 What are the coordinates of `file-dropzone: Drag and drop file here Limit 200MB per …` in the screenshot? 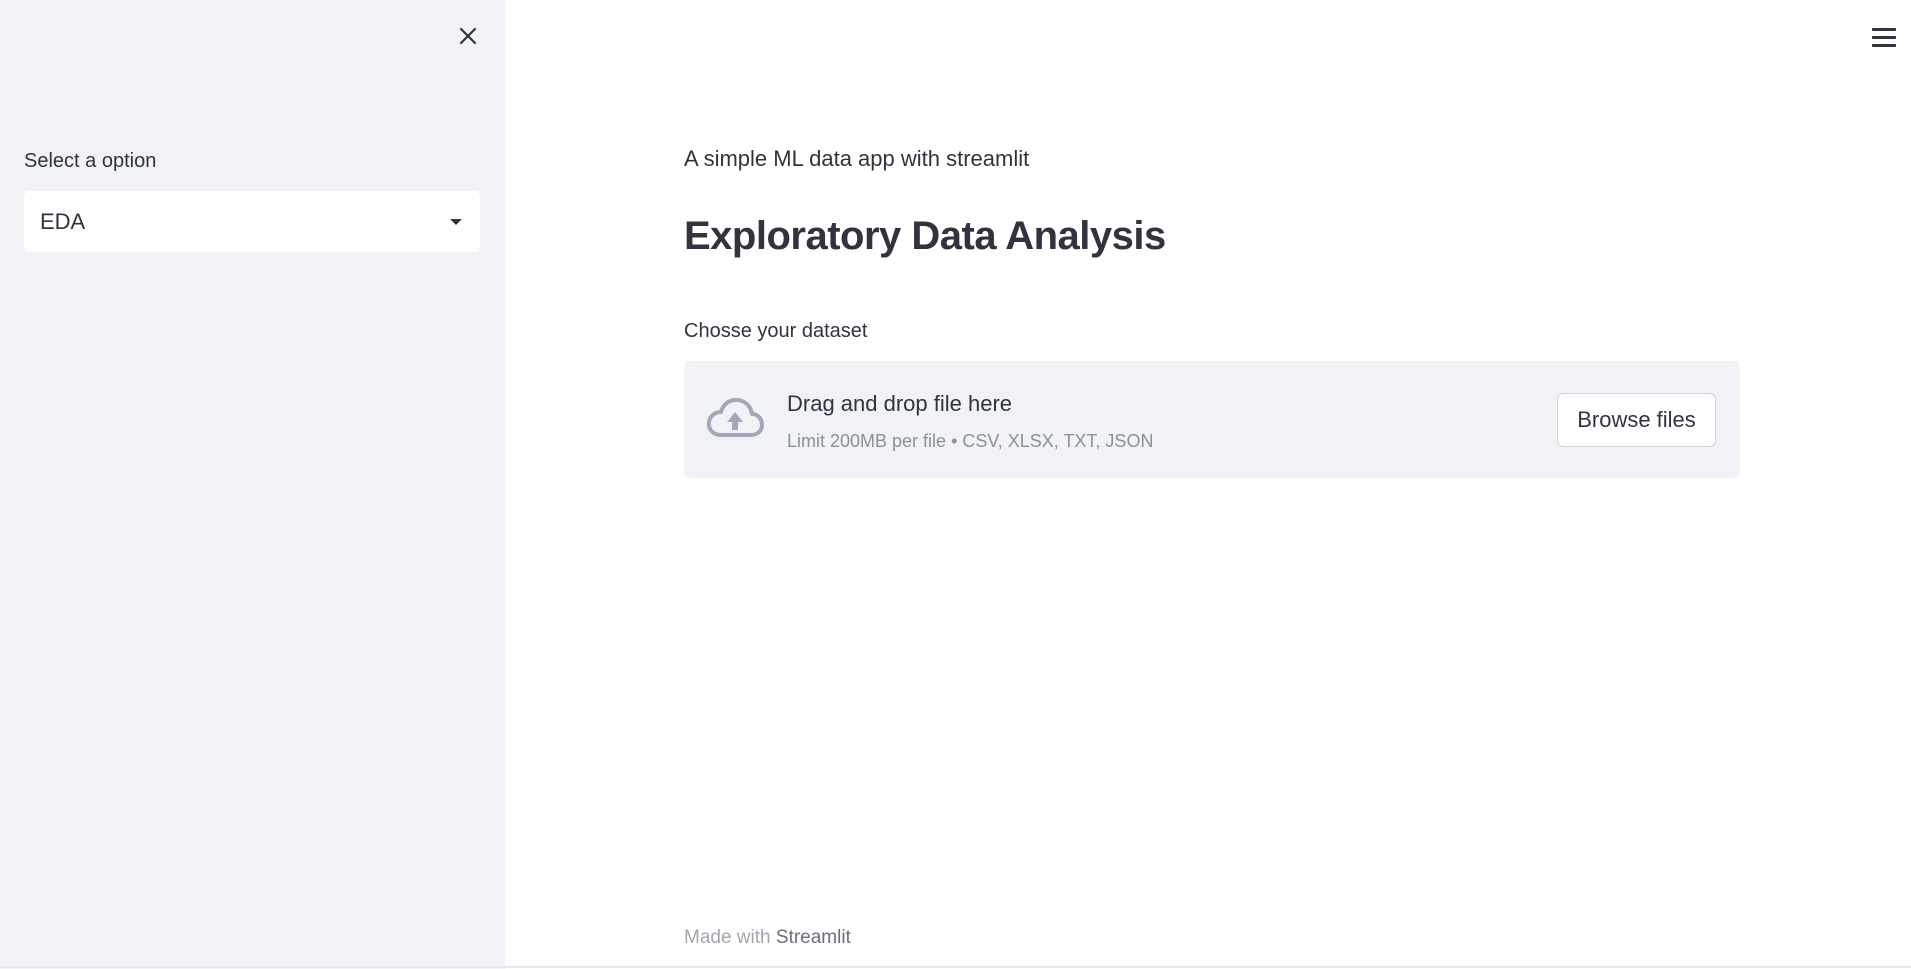 It's located at (1212, 419).